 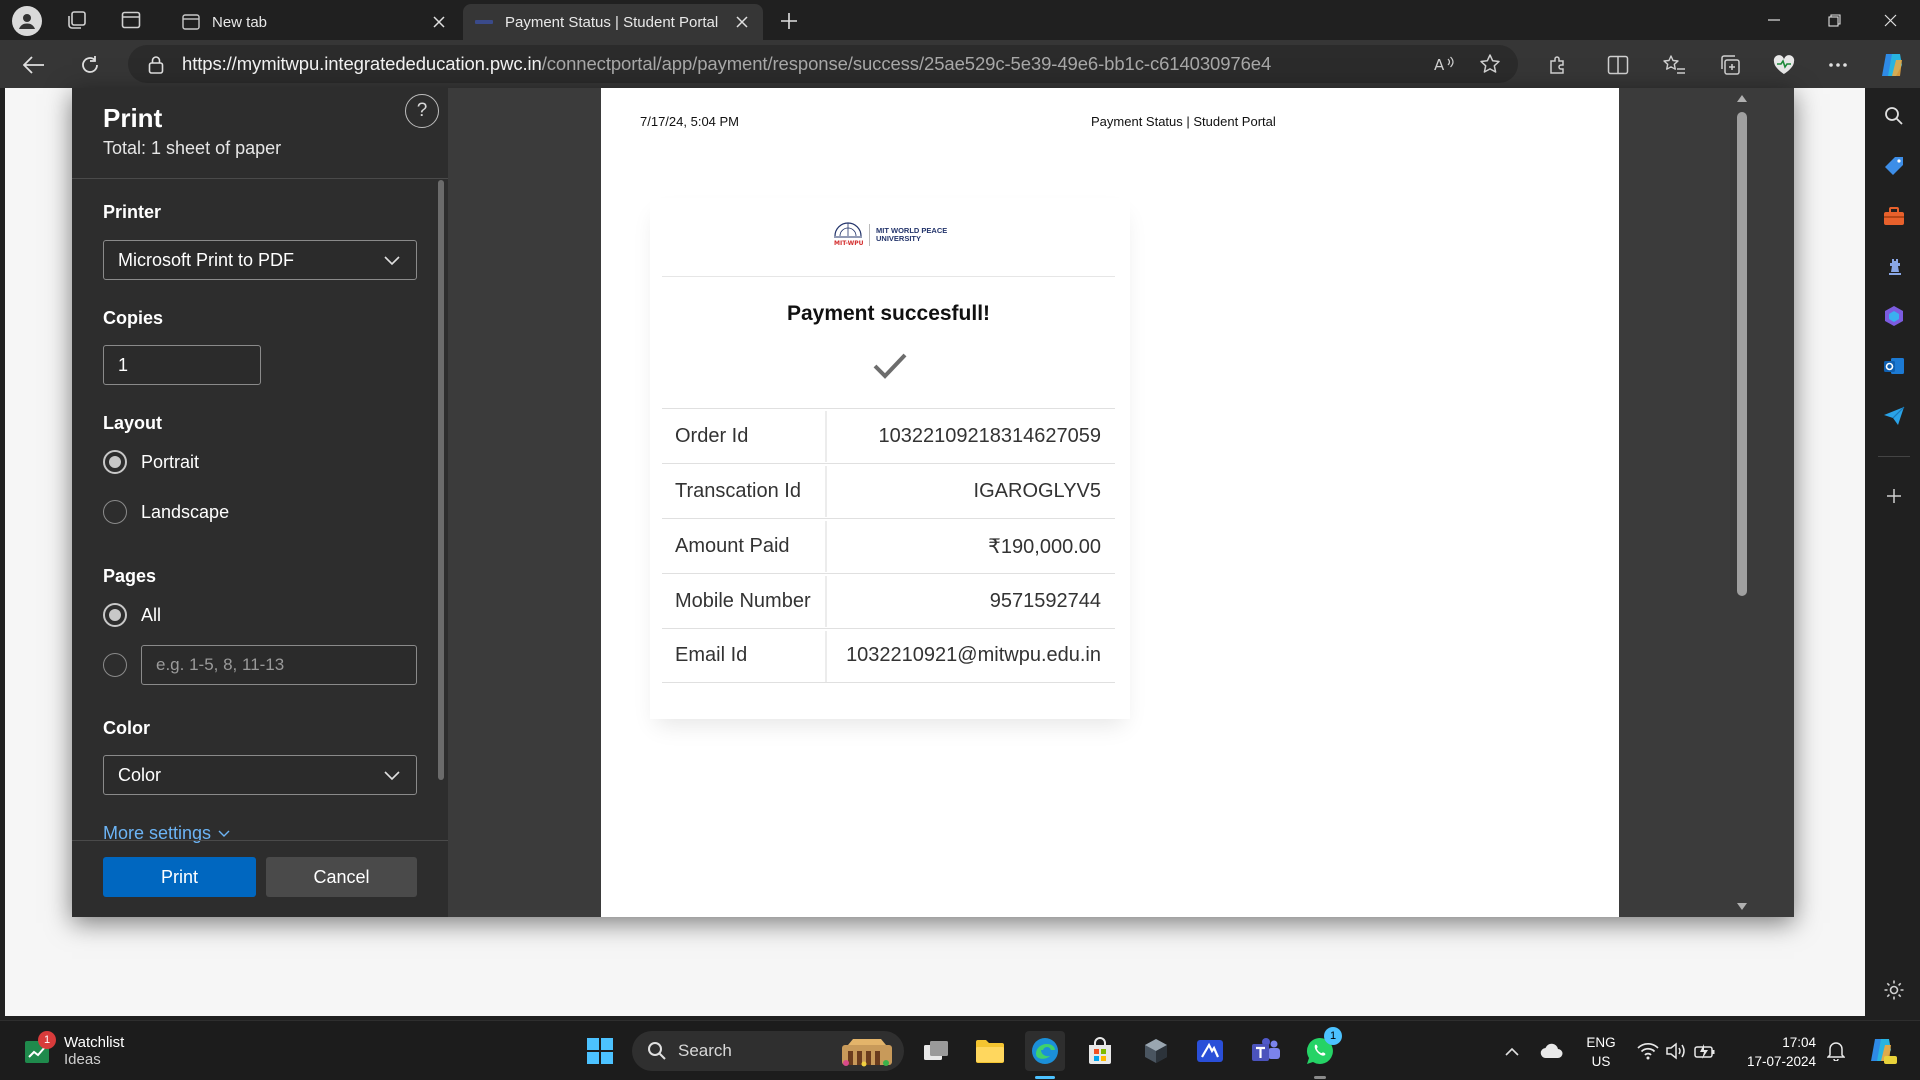 I want to click on new-tab-button, so click(x=789, y=21).